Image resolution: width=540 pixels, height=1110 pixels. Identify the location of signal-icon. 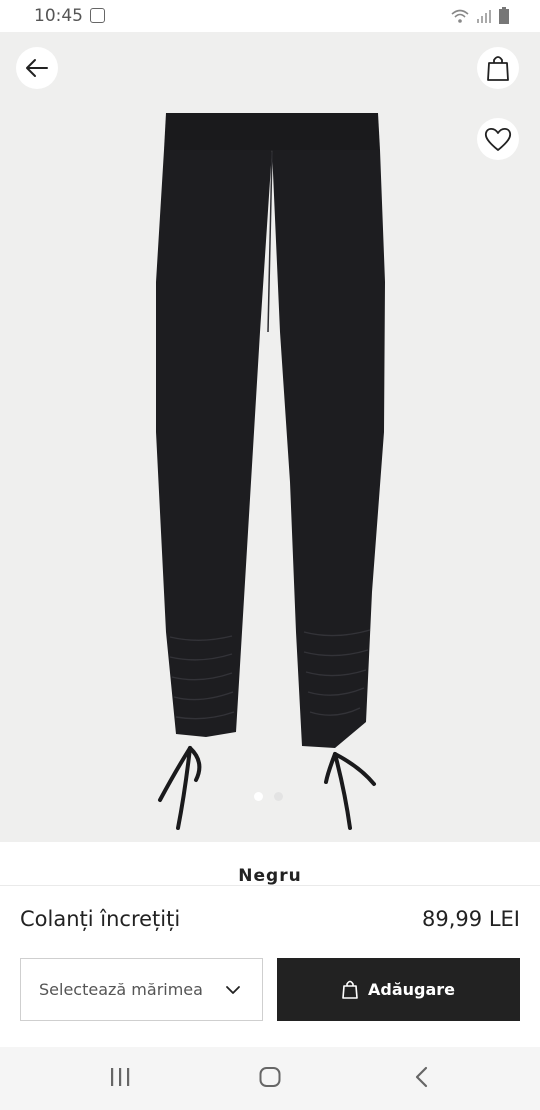
(484, 16).